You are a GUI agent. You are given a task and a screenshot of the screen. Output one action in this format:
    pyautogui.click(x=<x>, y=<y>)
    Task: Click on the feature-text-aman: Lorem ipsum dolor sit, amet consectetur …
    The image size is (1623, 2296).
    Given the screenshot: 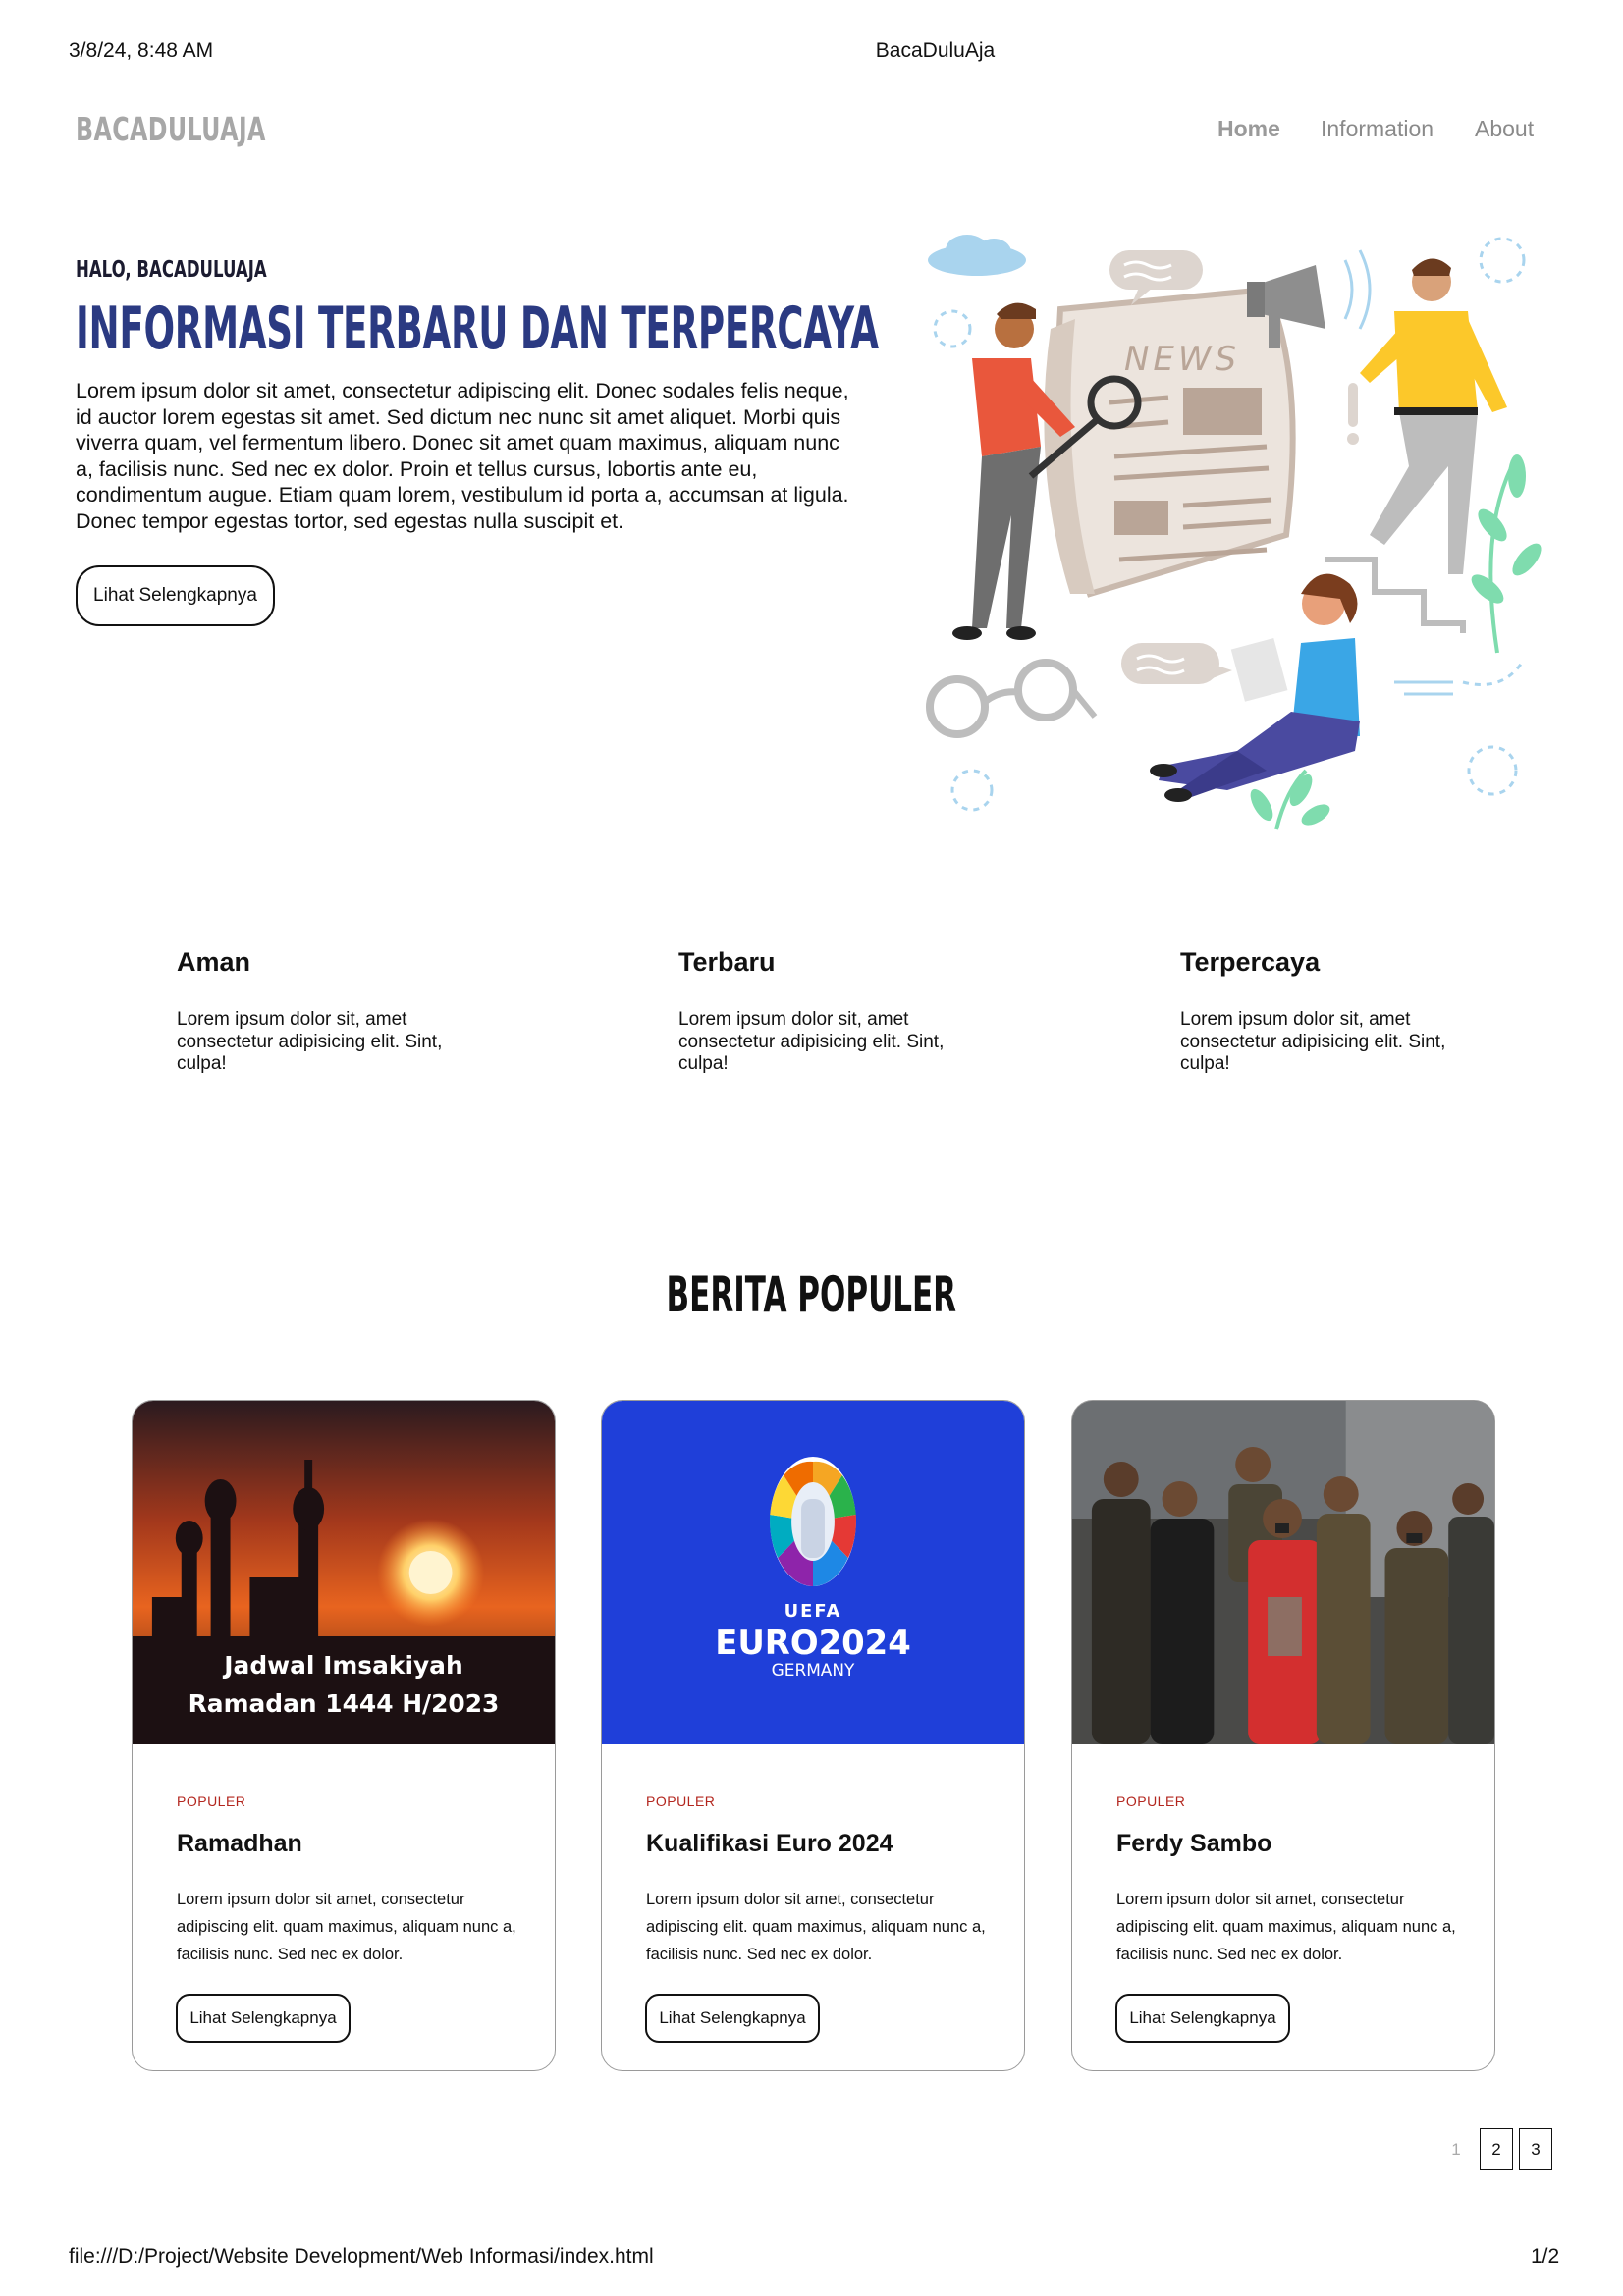 What is the action you would take?
    pyautogui.click(x=310, y=1042)
    